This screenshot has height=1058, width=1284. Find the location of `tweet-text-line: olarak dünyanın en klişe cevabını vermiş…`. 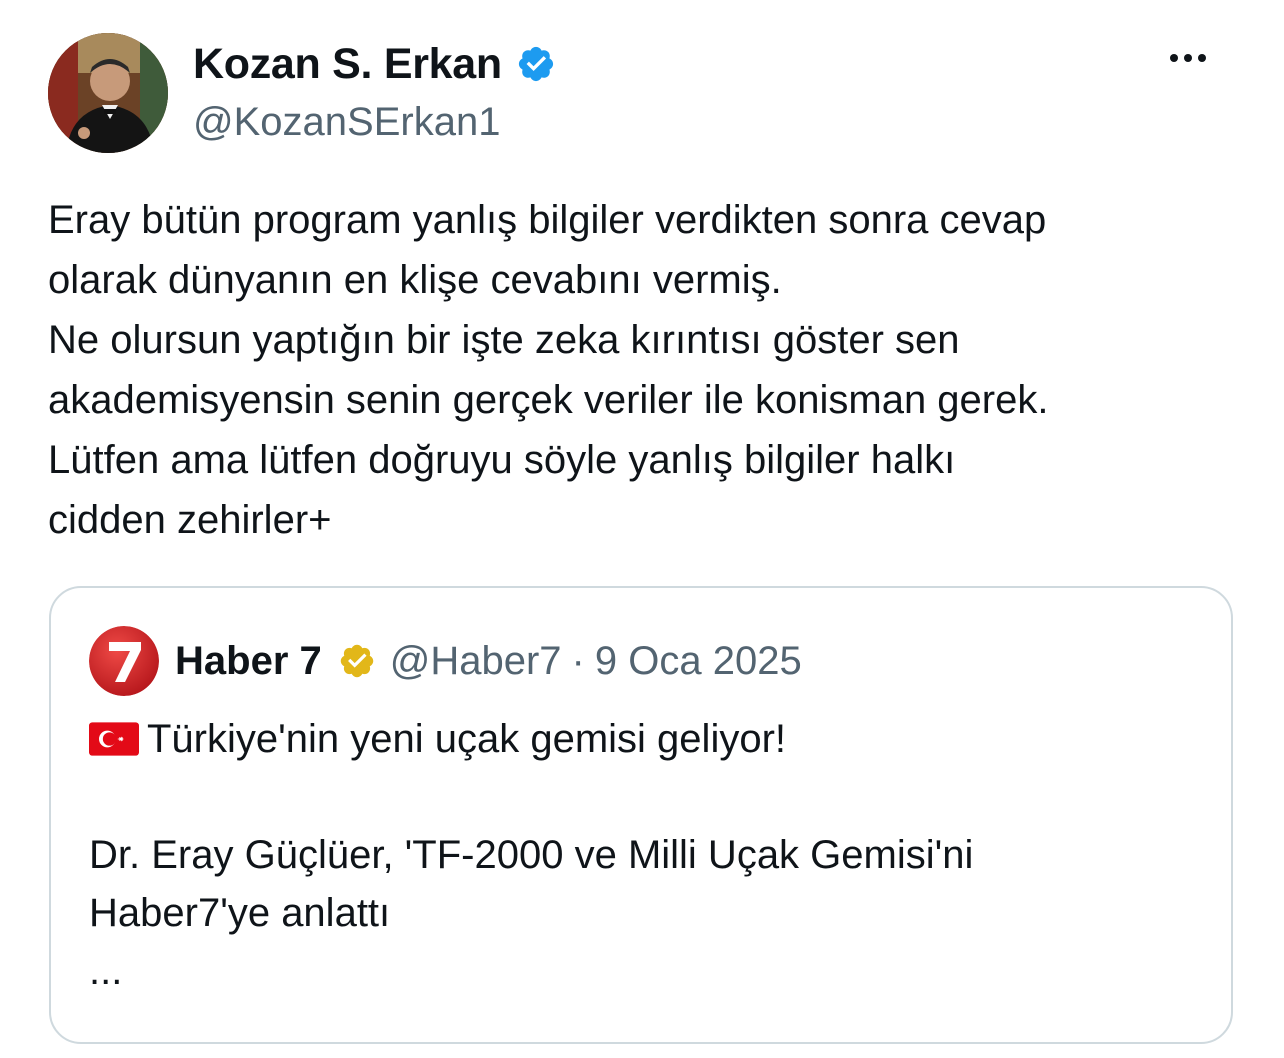

tweet-text-line: olarak dünyanın en klişe cevabını vermiş… is located at coordinates (415, 280).